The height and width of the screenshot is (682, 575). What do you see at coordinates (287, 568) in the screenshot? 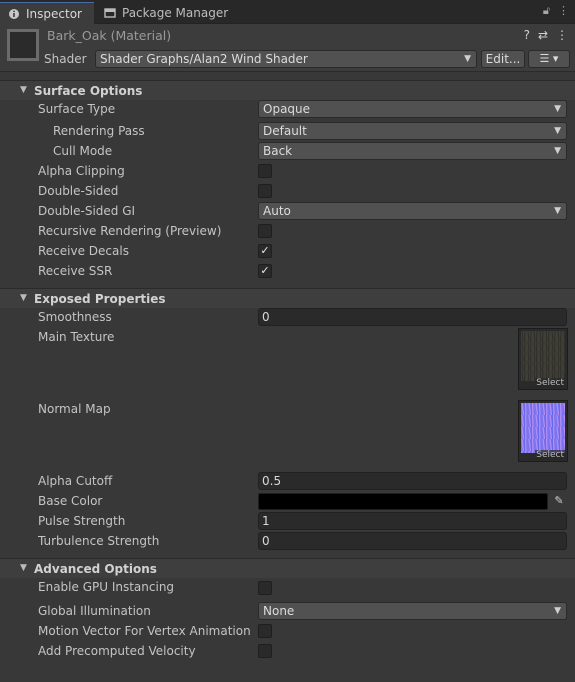
I see `section-advanced-options: ▼ Advanced Options` at bounding box center [287, 568].